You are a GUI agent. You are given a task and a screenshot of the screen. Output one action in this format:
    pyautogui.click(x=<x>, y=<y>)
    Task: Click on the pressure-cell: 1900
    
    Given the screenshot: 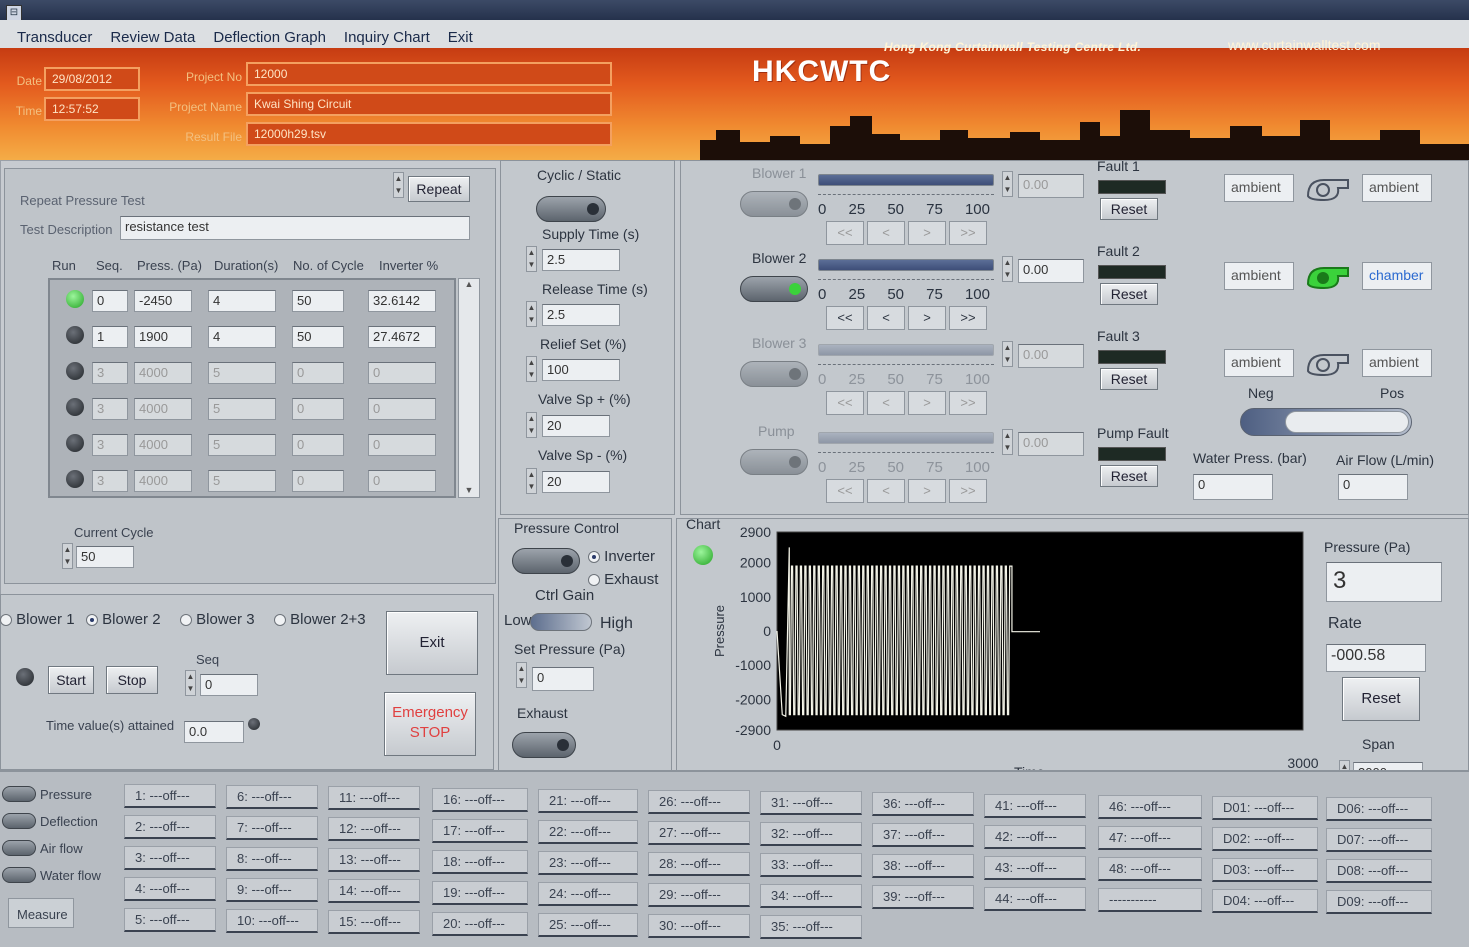 What is the action you would take?
    pyautogui.click(x=163, y=337)
    